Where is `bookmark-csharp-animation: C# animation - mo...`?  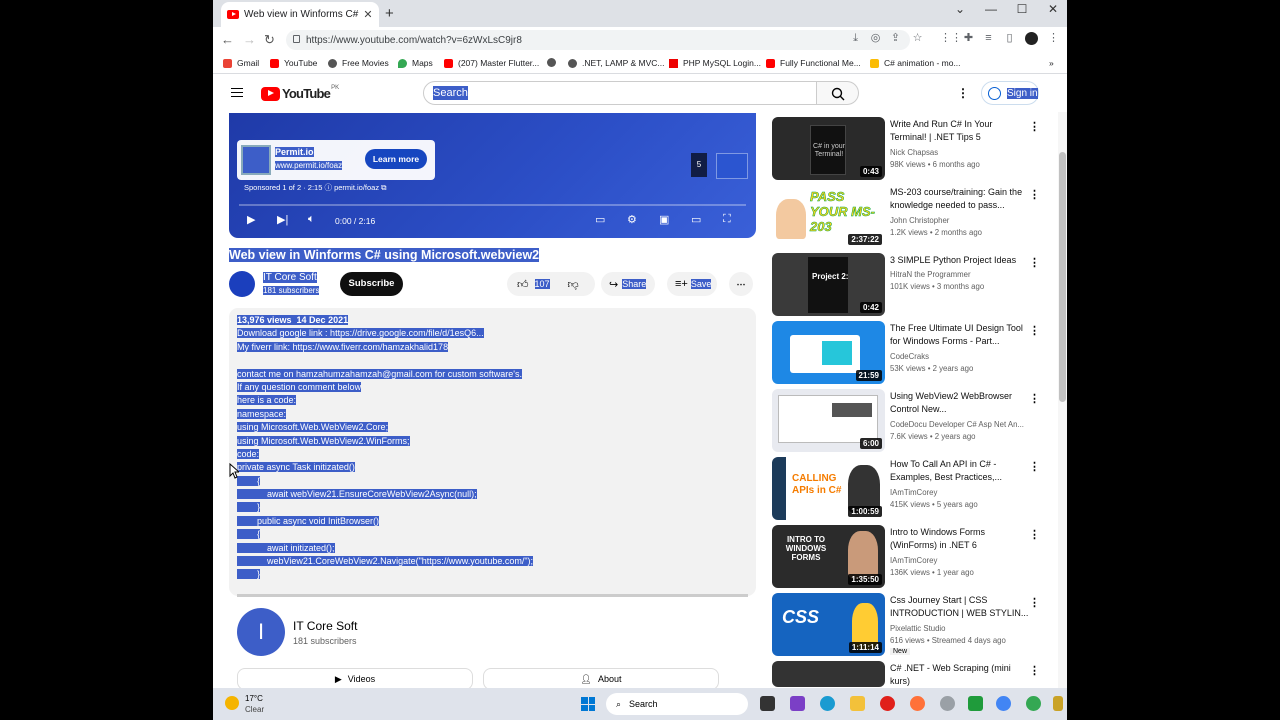 bookmark-csharp-animation: C# animation - mo... is located at coordinates (915, 63).